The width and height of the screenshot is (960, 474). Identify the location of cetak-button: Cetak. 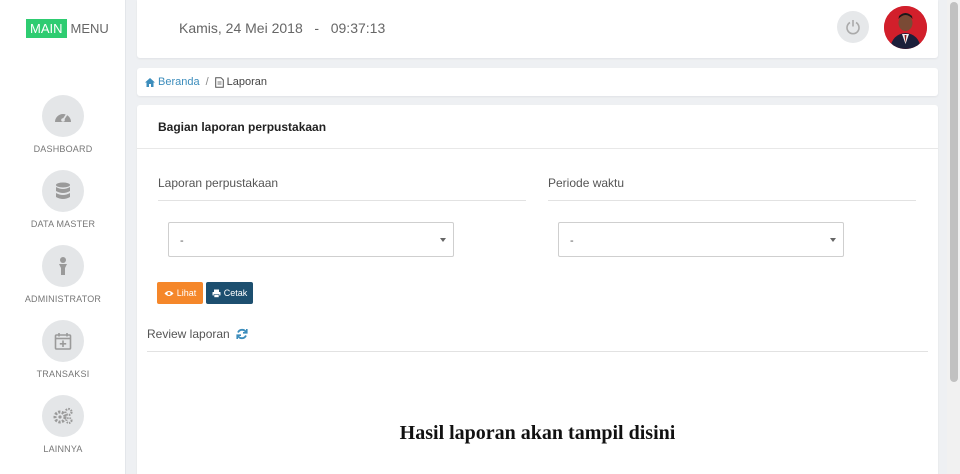
(229, 293).